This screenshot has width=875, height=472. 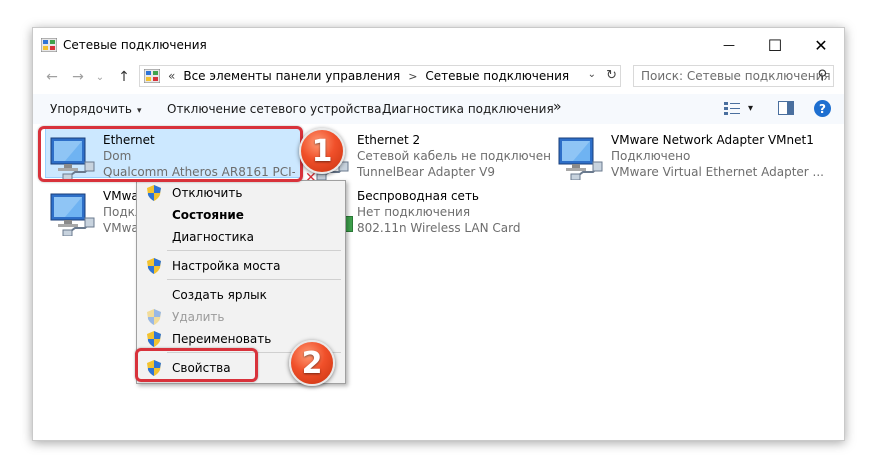 I want to click on breadcrumb-all-control-panel-items: Все элементы панели управления, so click(x=291, y=76).